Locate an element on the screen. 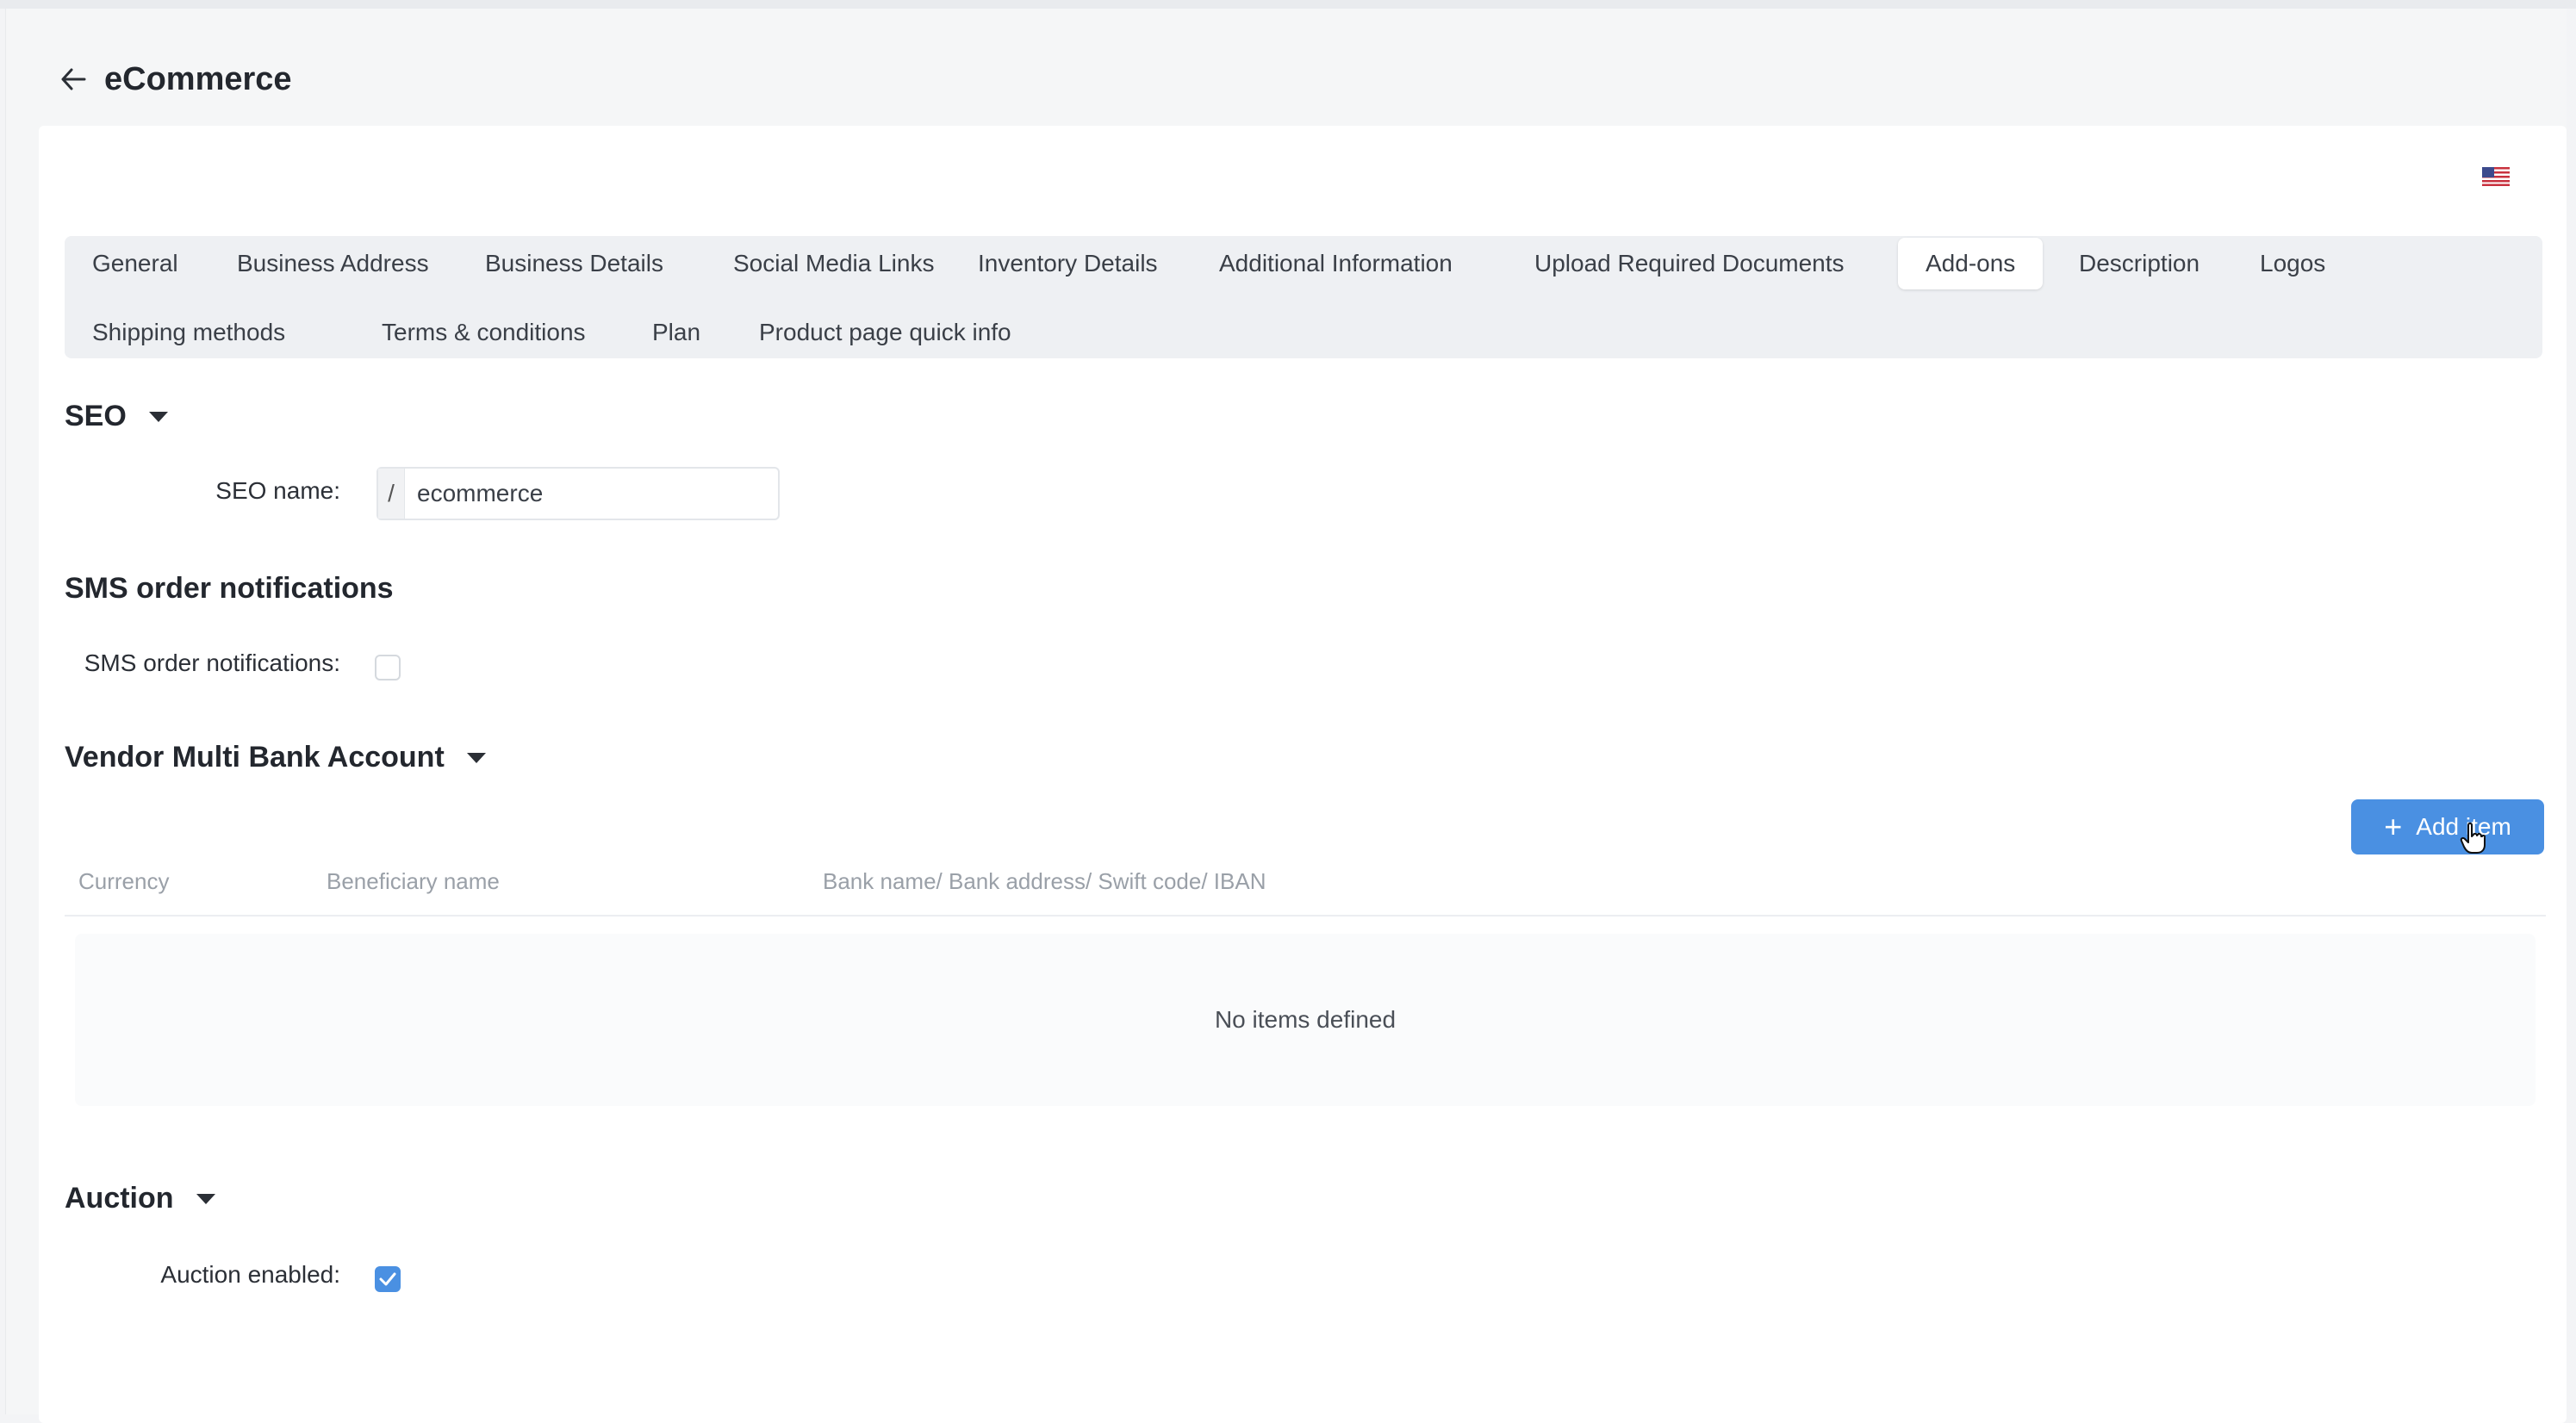  empty-table-message: No items defined is located at coordinates (1306, 1020).